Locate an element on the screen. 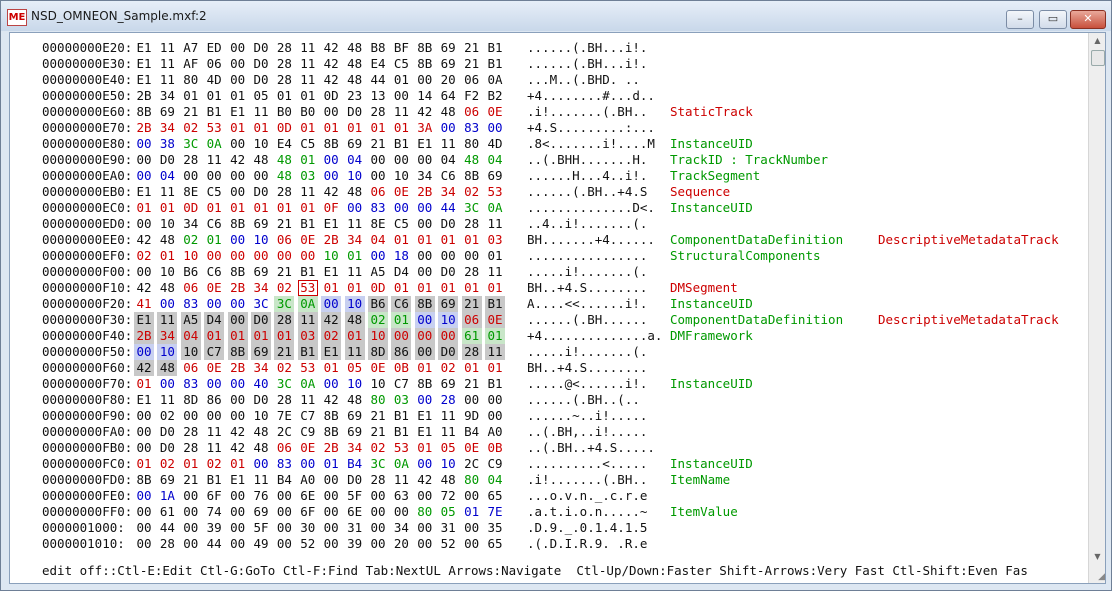 The image size is (1112, 591). hex-byte: A0 is located at coordinates (308, 480).